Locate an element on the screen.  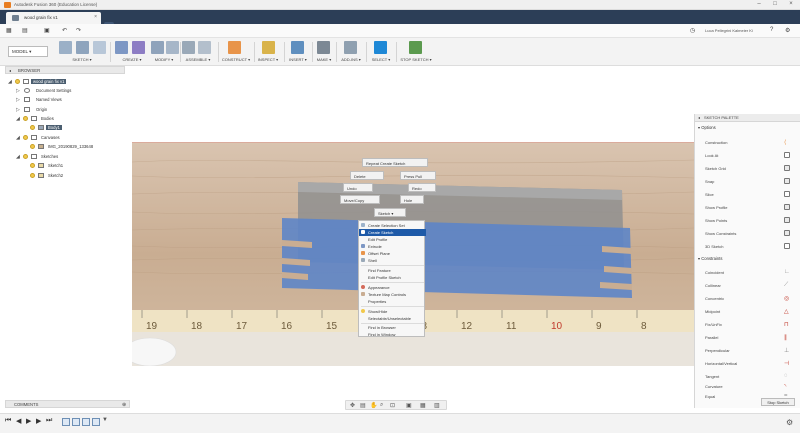
tree-item-origin: ▷ Origin is located at coordinates (76, 110).